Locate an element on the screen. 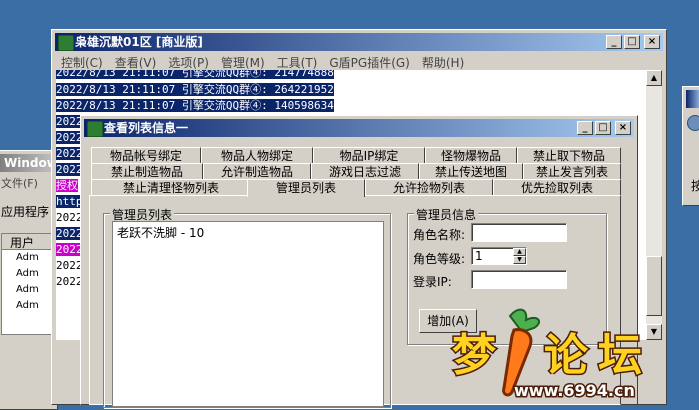 This screenshot has height=410, width=699. role-name-input is located at coordinates (519, 232).